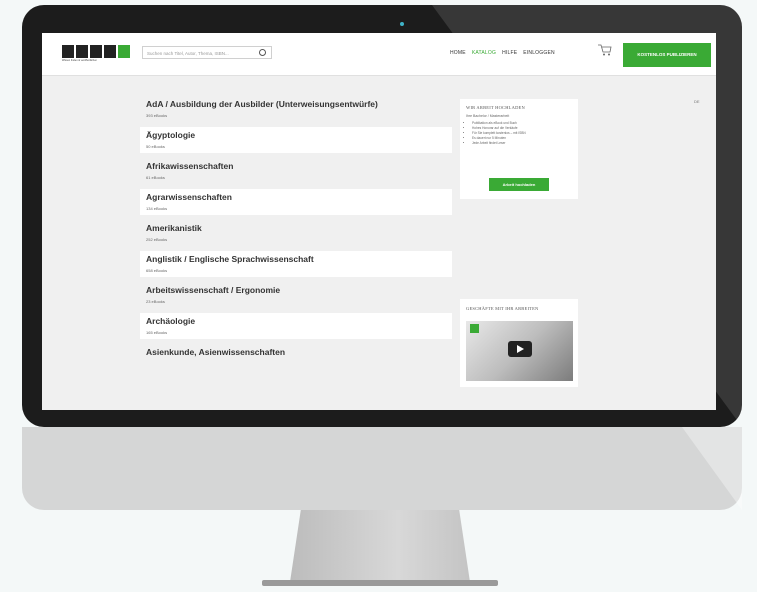 This screenshot has height=592, width=757. Describe the element at coordinates (174, 228) in the screenshot. I see `category-title: Amerikanistik` at that location.